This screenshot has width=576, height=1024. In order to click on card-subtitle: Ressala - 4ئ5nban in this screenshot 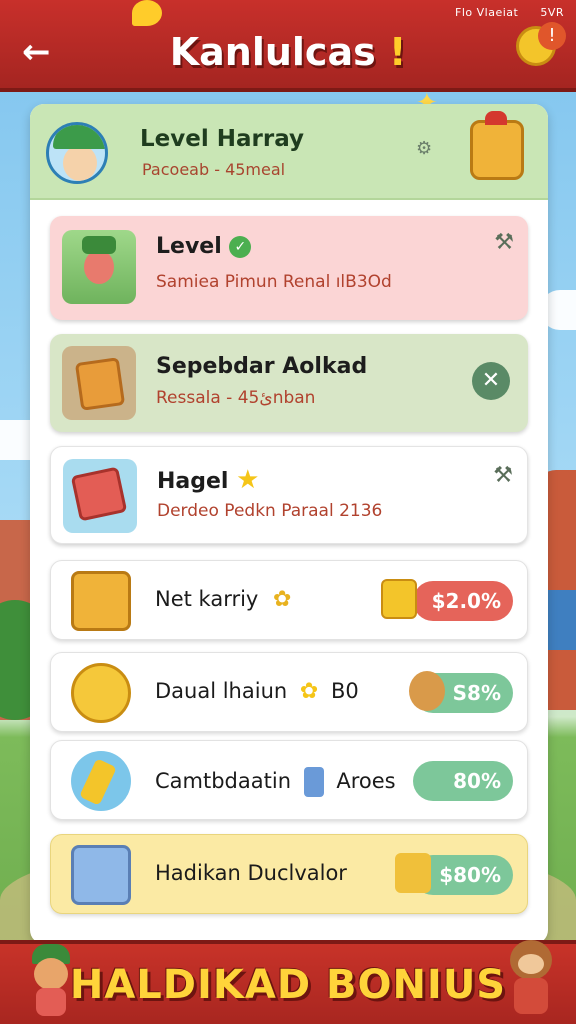, I will do `click(236, 398)`.